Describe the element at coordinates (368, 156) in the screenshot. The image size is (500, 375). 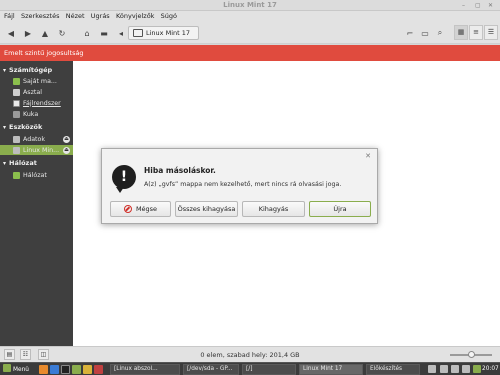
I see `dialog-close-icon: ✕` at that location.